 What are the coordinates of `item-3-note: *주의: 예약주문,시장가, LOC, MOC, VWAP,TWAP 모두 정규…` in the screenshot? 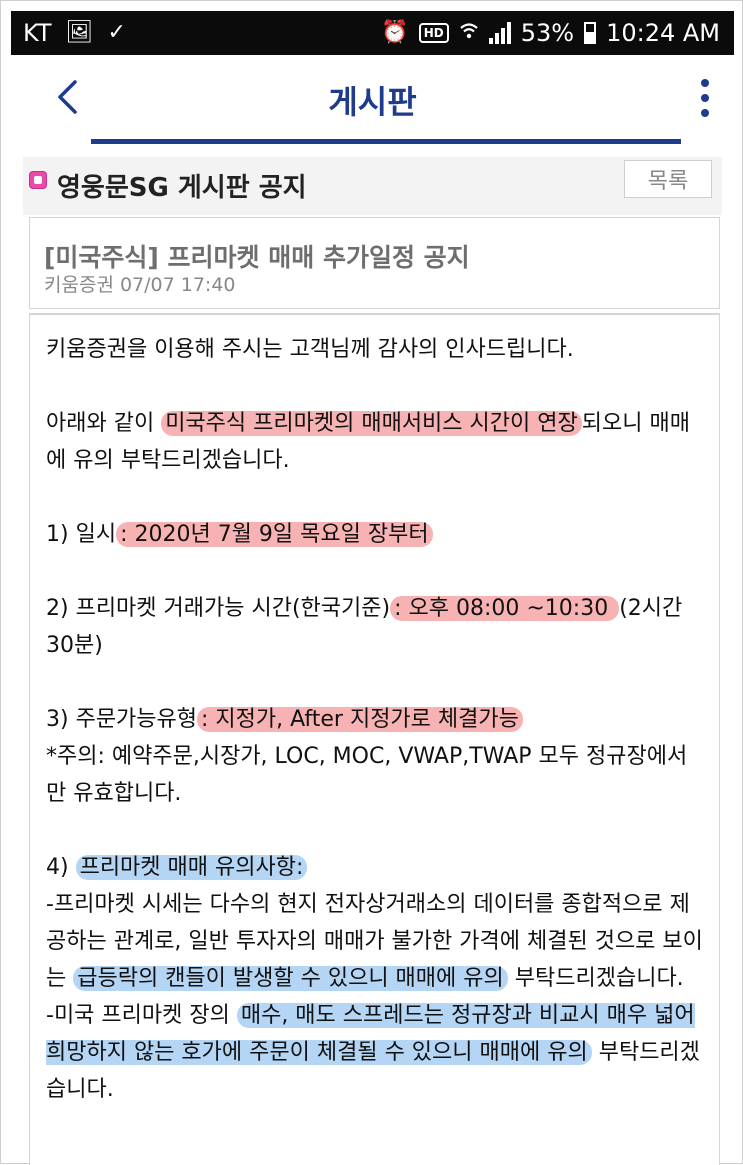 It's located at (367, 775).